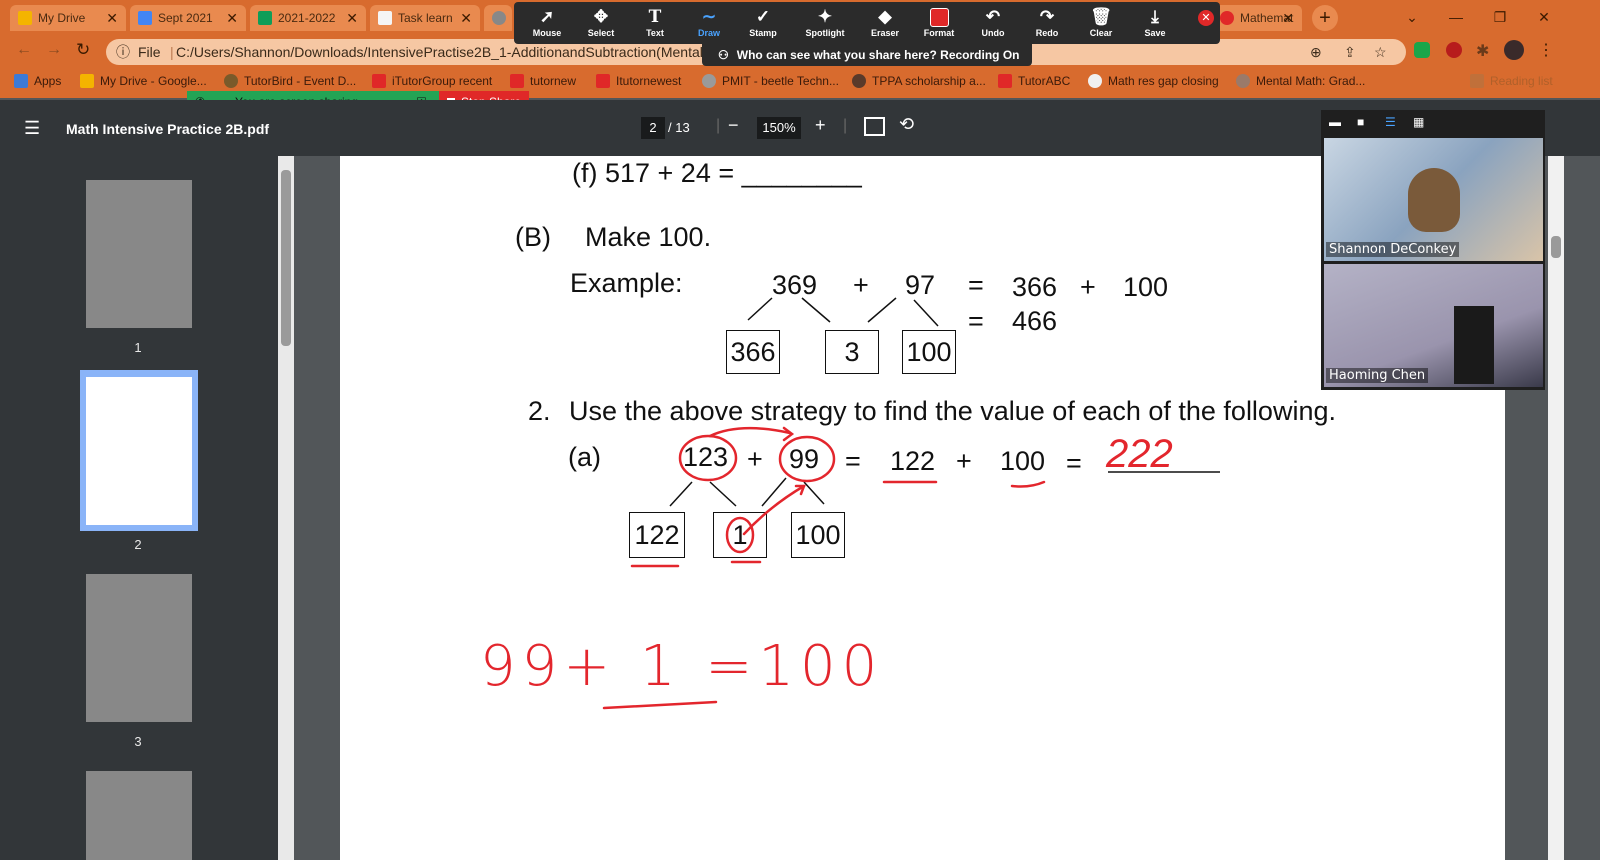 The image size is (1600, 860). What do you see at coordinates (37, 81) in the screenshot?
I see `bookmark-apps: Apps` at bounding box center [37, 81].